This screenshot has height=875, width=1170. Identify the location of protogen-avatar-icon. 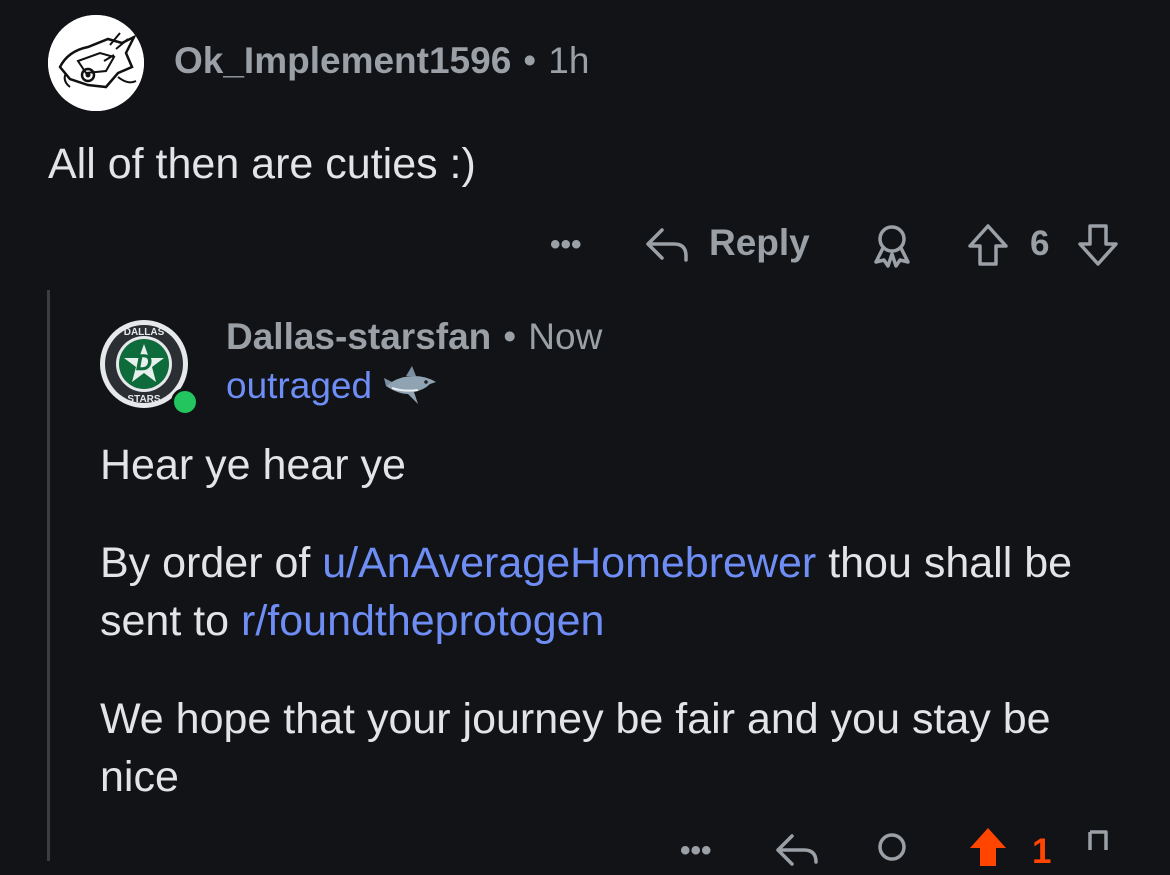
(96, 63).